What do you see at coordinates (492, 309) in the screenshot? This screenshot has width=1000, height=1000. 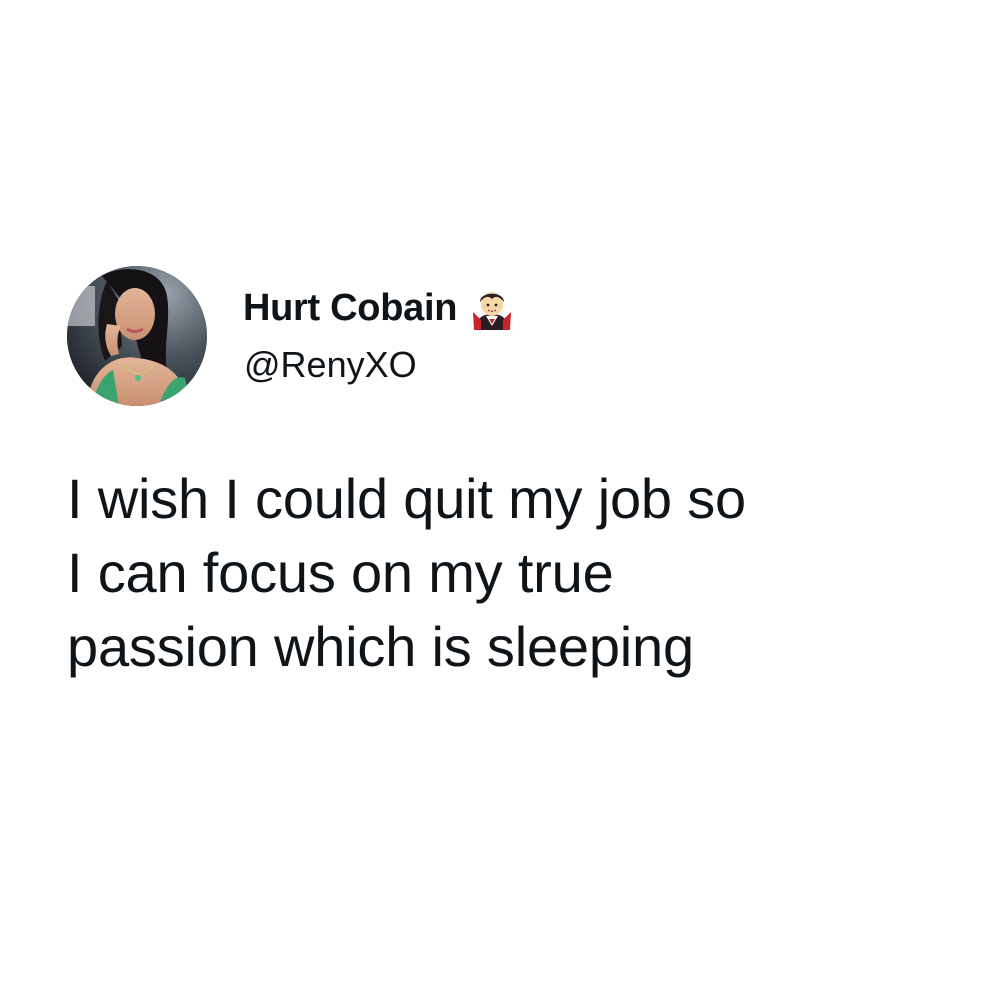 I see `vampire-emoji-icon` at bounding box center [492, 309].